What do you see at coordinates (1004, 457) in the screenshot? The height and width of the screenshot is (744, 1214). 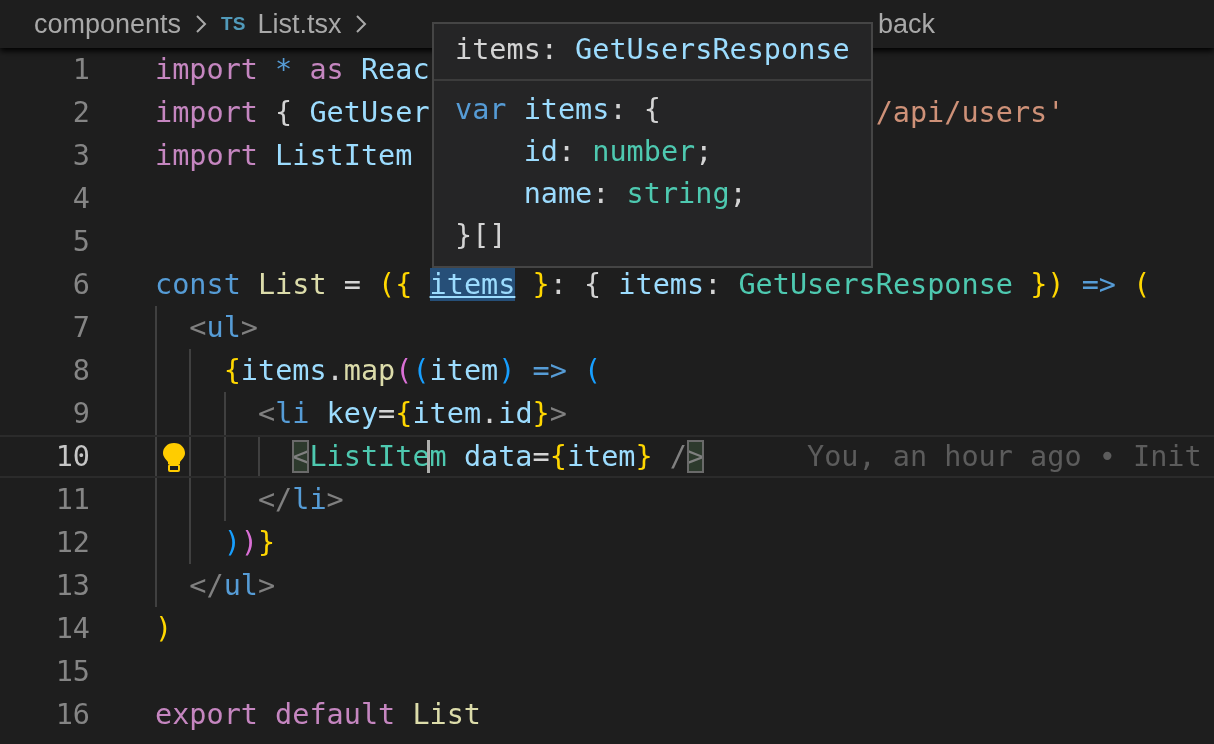 I see `blame-annotation: You, an hour ago • Init` at bounding box center [1004, 457].